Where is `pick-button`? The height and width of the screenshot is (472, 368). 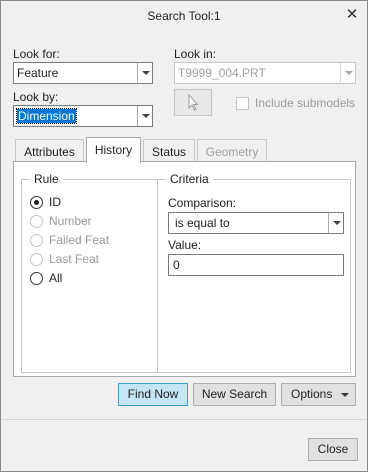
pick-button is located at coordinates (193, 102).